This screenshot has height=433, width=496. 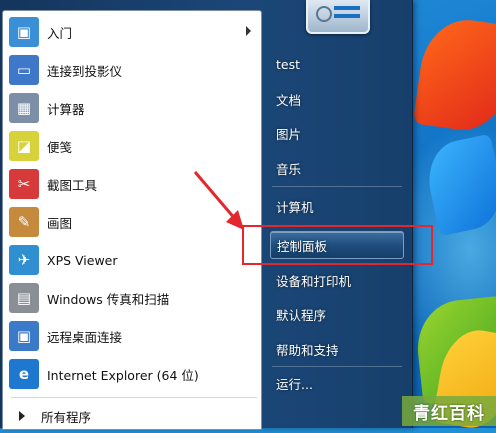 I want to click on right-item-music: 音乐, so click(x=337, y=168).